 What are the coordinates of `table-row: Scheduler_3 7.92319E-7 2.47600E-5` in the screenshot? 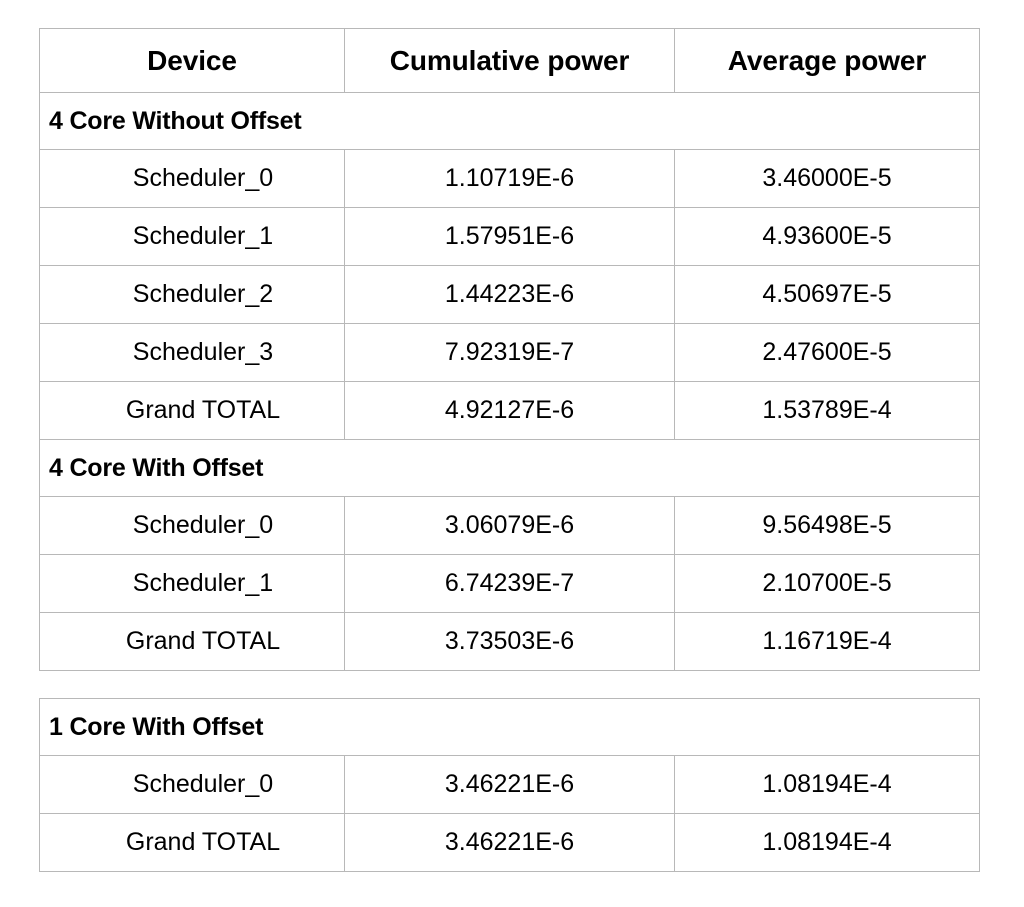 It's located at (509, 352).